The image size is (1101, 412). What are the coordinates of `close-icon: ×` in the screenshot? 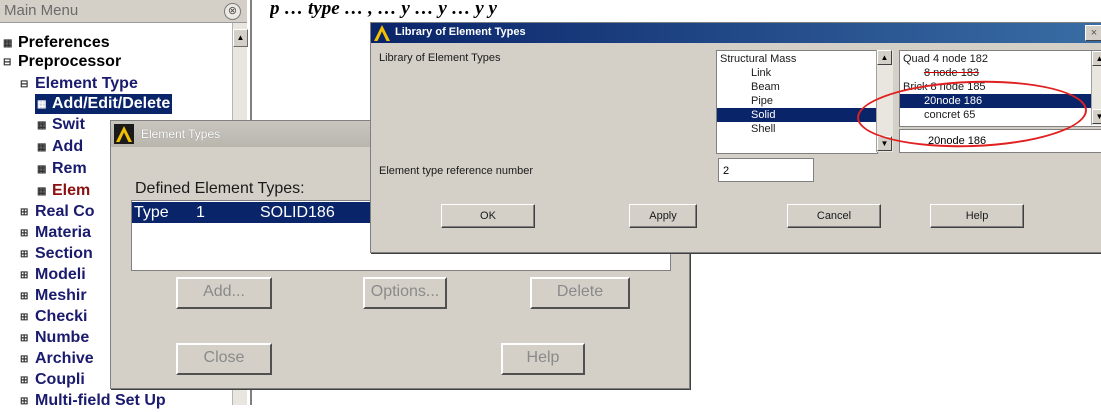 It's located at (1093, 33).